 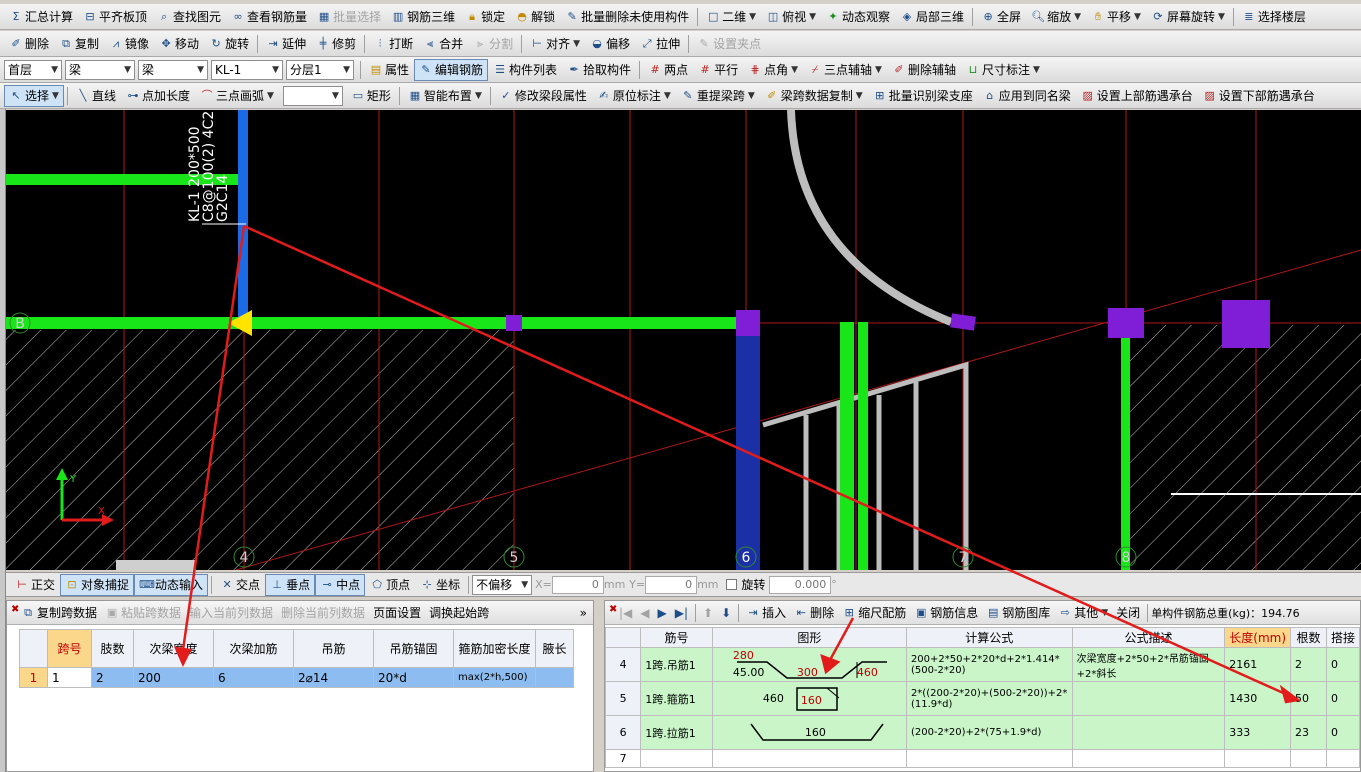 What do you see at coordinates (1003, 70) in the screenshot?
I see `dimension-button: ⊔ 尺寸标注 ▼` at bounding box center [1003, 70].